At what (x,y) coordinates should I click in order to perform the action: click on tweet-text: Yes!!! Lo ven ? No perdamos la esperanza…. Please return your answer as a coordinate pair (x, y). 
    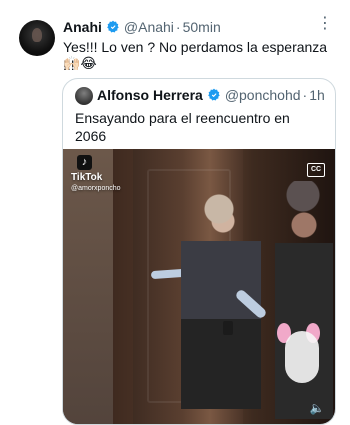
    Looking at the image, I should click on (195, 56).